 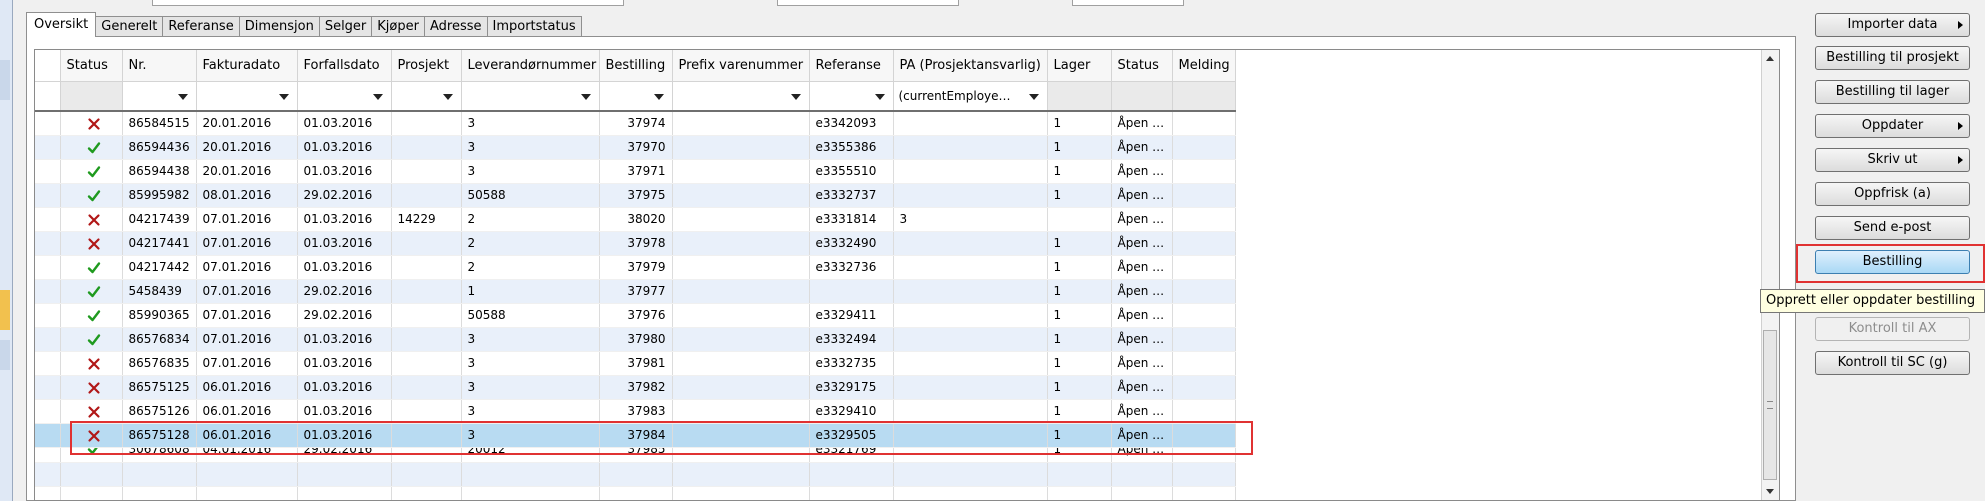 What do you see at coordinates (129, 26) in the screenshot?
I see `tab-generelt: Generelt` at bounding box center [129, 26].